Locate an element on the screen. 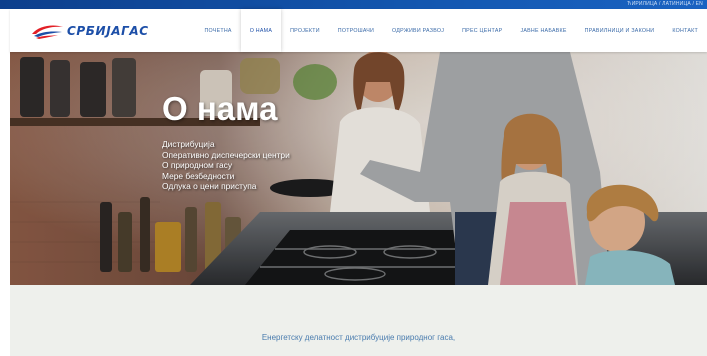 The height and width of the screenshot is (356, 707). top-utility-bar: ЋИРИЛИЦА / ЛАТИНИЦА / EN is located at coordinates (353, 4).